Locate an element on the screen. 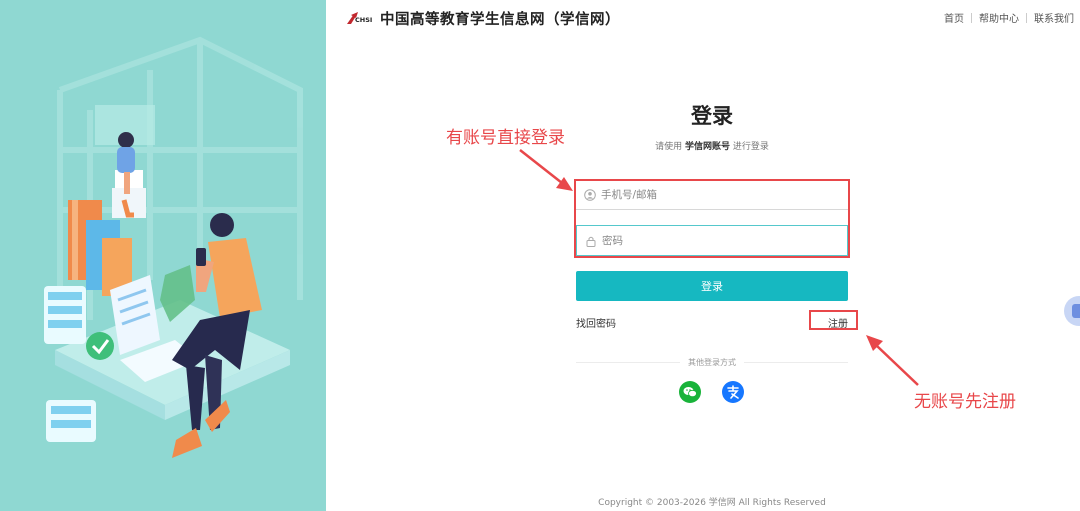 The image size is (1080, 511). chsi-logo-icon: CHSI is located at coordinates (361, 19).